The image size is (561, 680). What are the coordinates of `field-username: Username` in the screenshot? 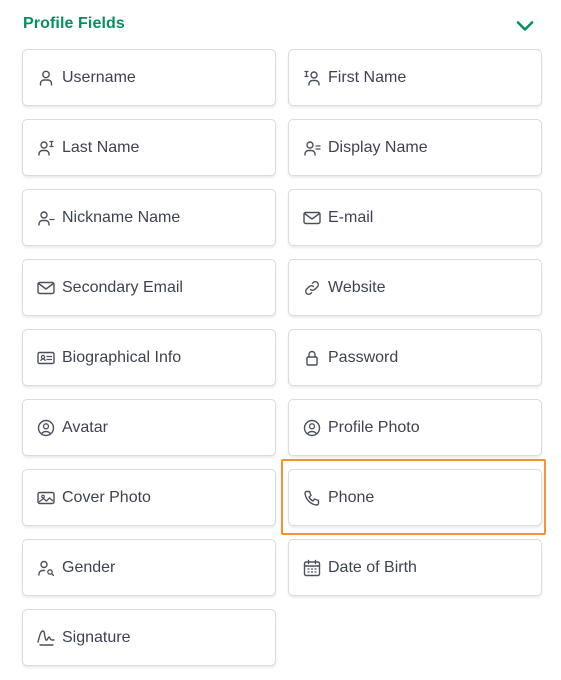 It's located at (149, 77).